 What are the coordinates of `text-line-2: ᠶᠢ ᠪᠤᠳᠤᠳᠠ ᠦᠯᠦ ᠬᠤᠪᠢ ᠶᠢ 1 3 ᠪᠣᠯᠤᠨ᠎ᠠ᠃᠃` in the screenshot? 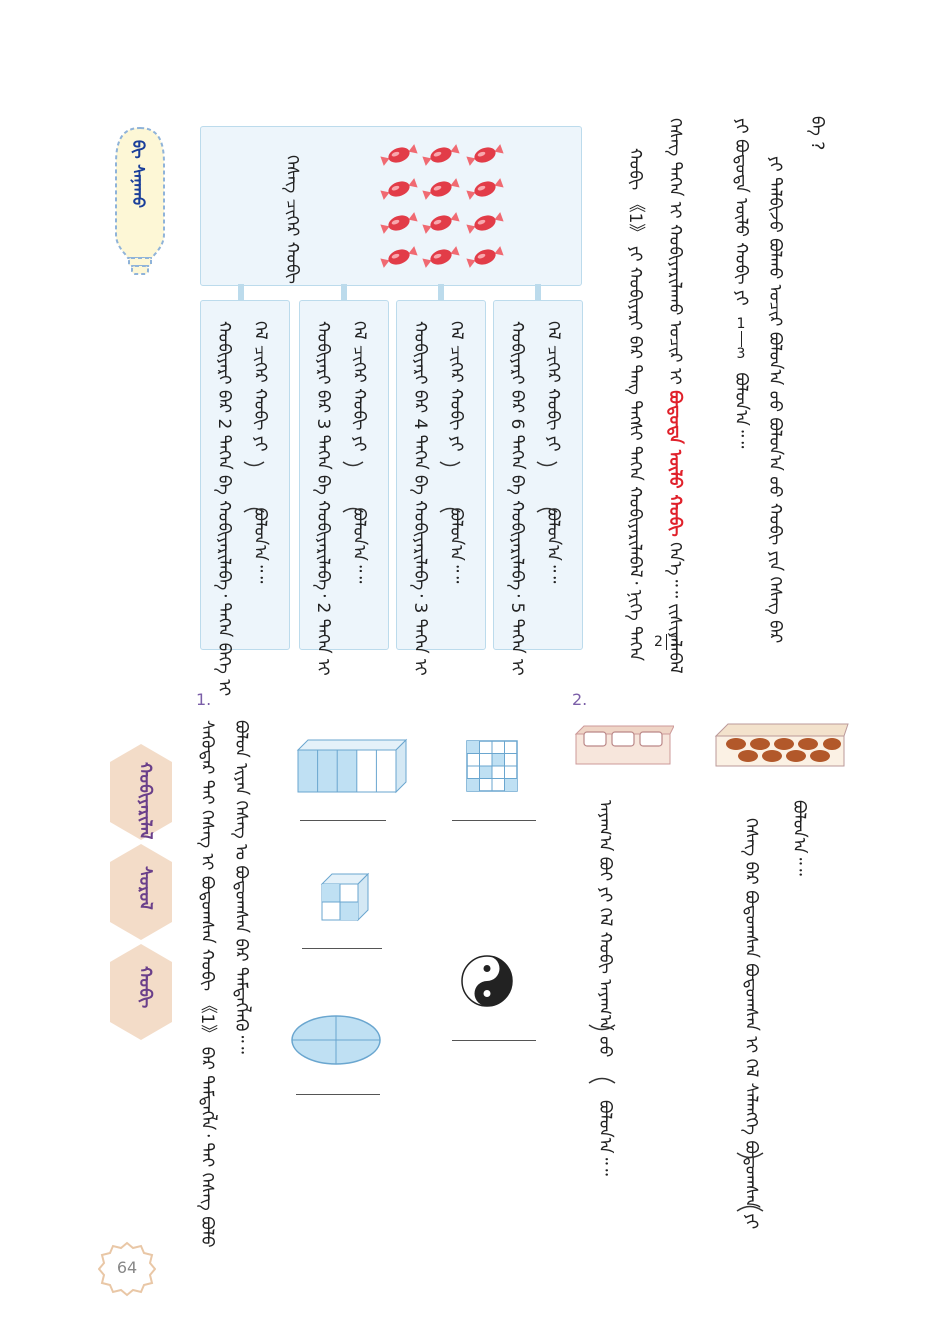 It's located at (741, 283).